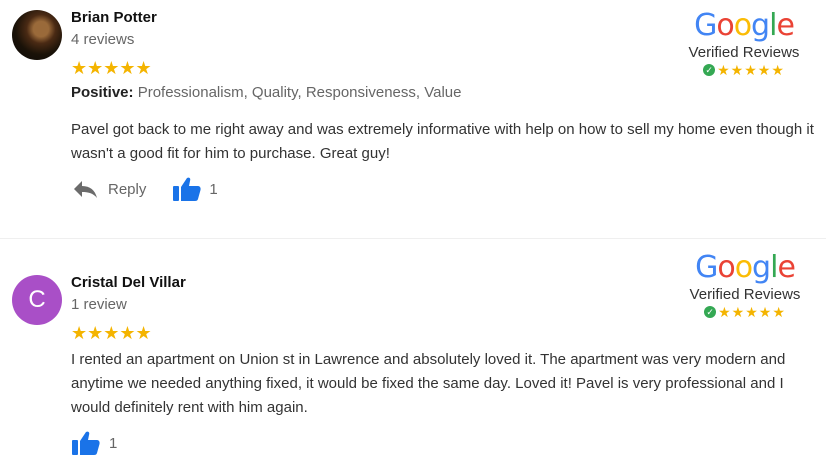 The width and height of the screenshot is (826, 464). What do you see at coordinates (128, 282) in the screenshot?
I see `reviewer-name: Cristal Del Villar` at bounding box center [128, 282].